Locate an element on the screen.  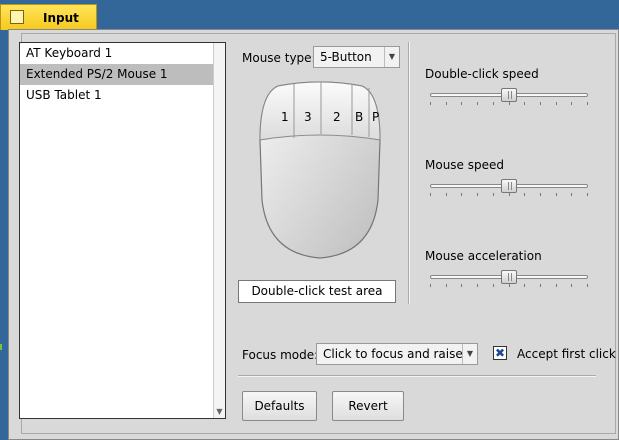
mouse-acceleration-label: Mouse acceleration is located at coordinates (483, 256).